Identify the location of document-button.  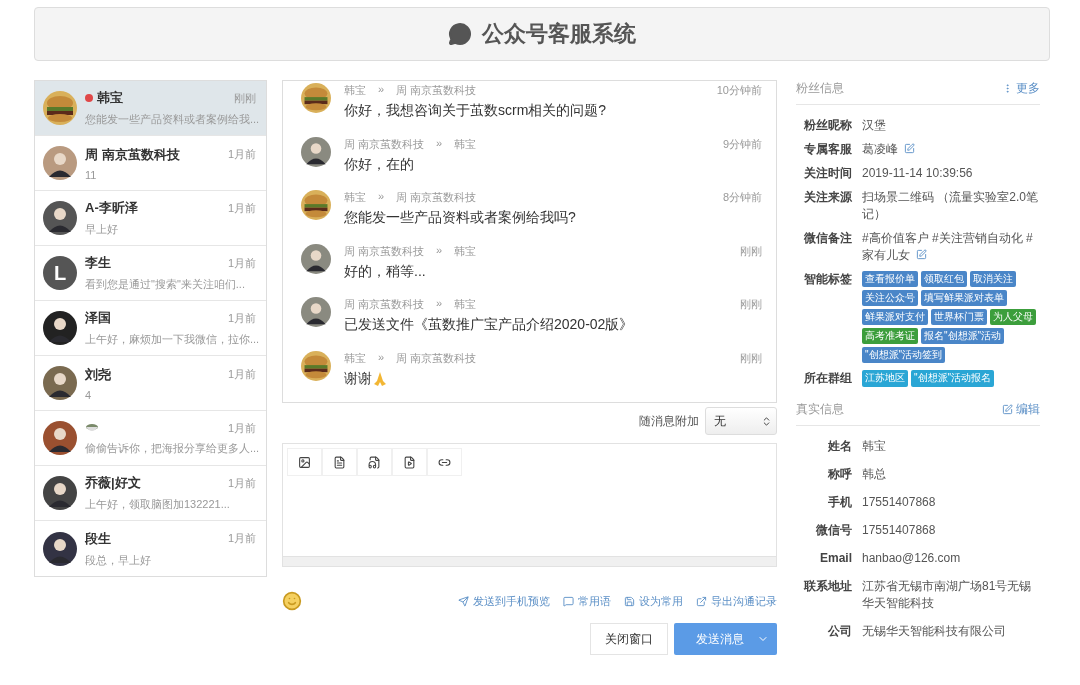
(339, 462).